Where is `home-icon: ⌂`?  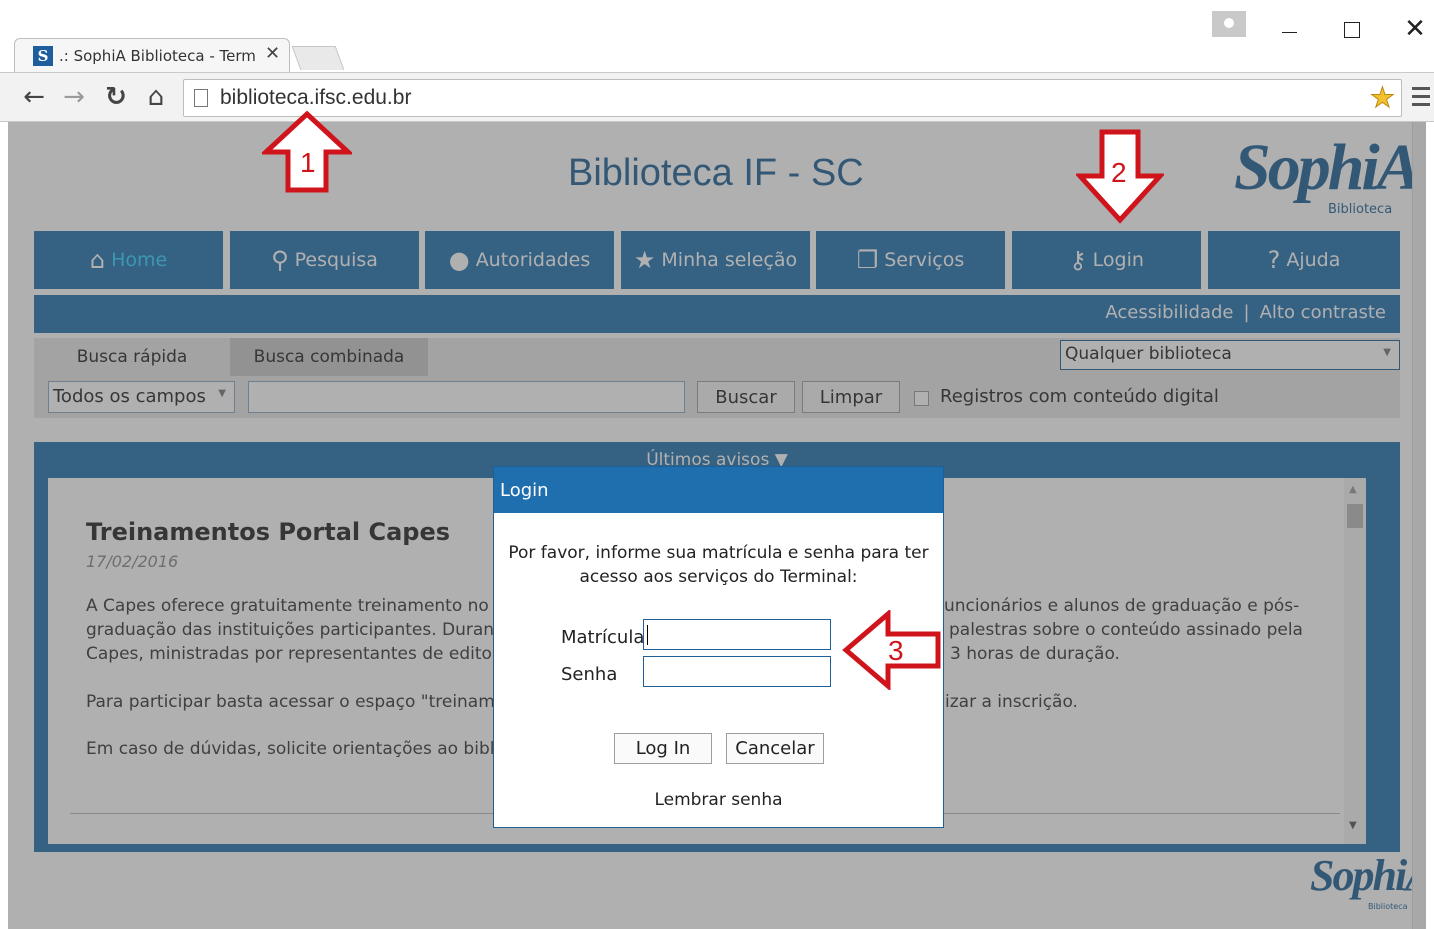
home-icon: ⌂ is located at coordinates (156, 97).